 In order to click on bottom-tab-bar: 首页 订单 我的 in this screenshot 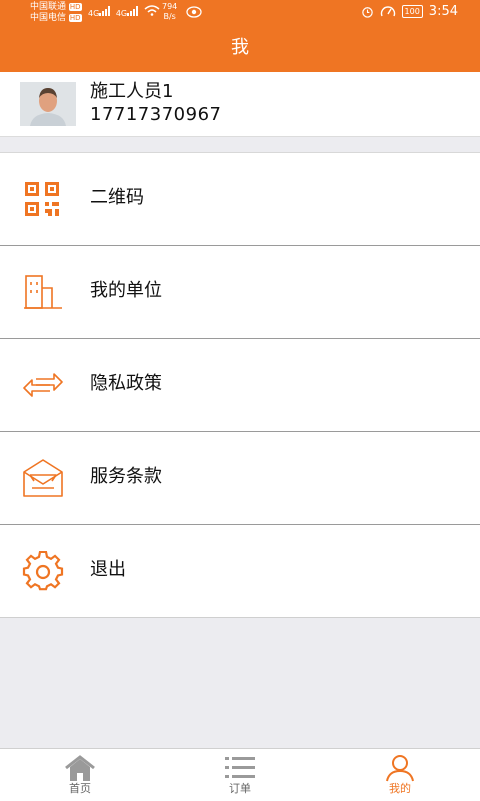, I will do `click(240, 774)`.